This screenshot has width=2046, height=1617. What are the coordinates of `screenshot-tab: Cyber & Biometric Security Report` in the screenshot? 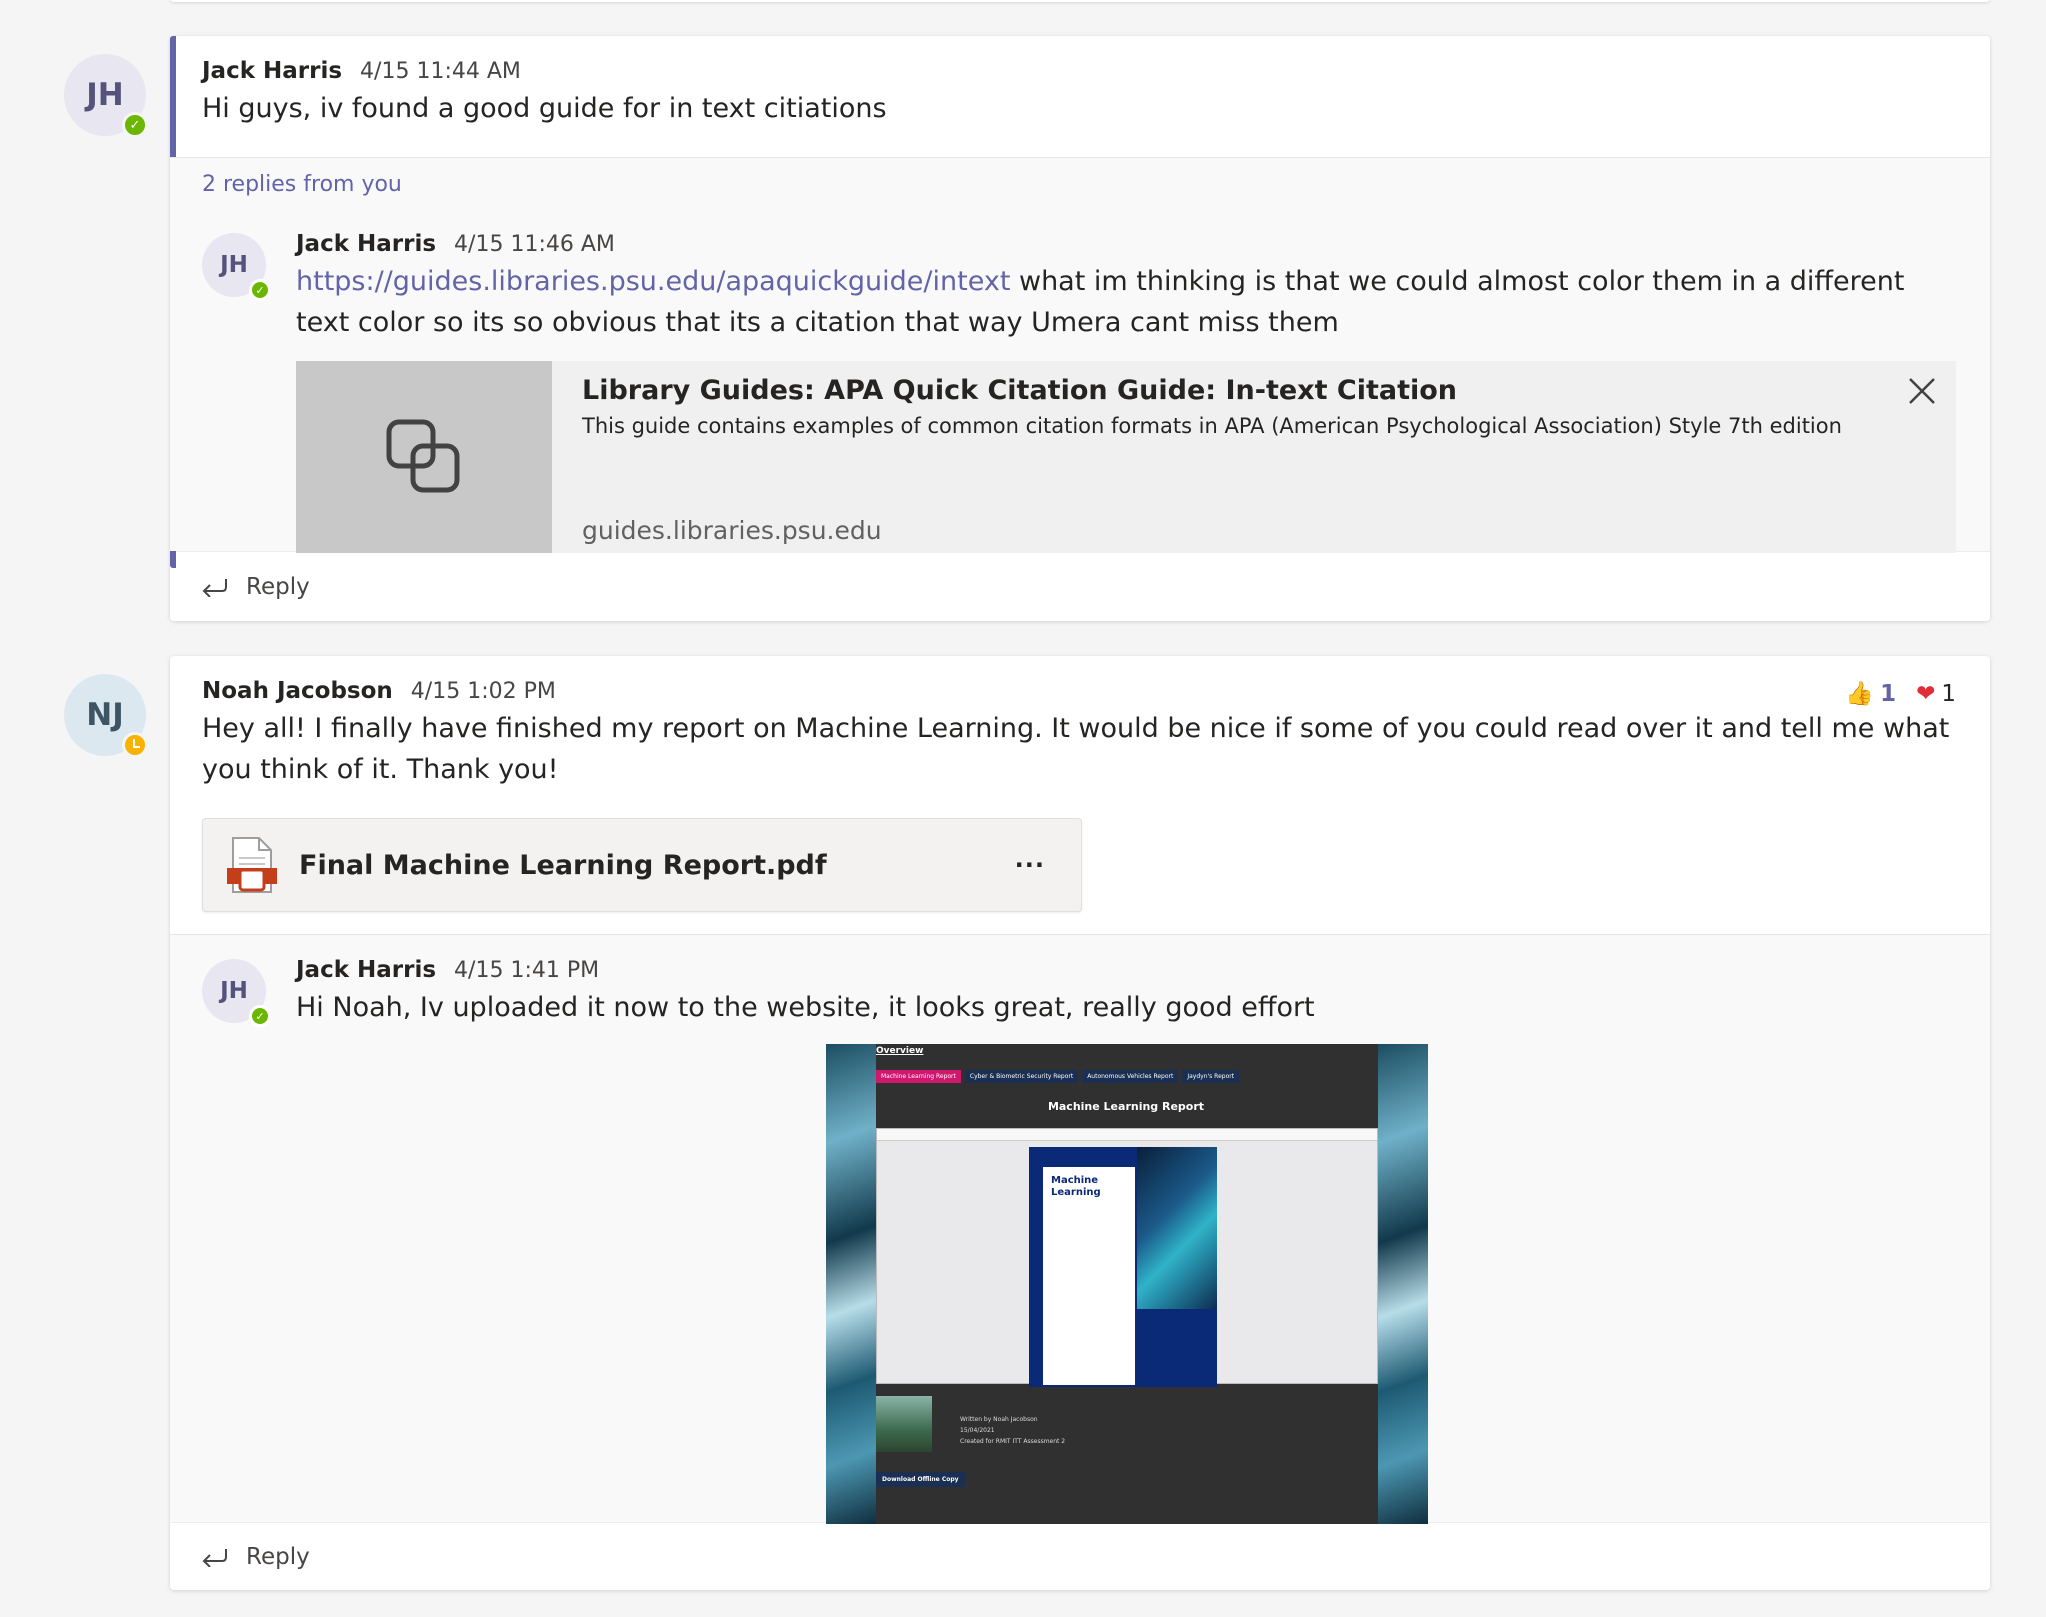 It's located at (1021, 1076).